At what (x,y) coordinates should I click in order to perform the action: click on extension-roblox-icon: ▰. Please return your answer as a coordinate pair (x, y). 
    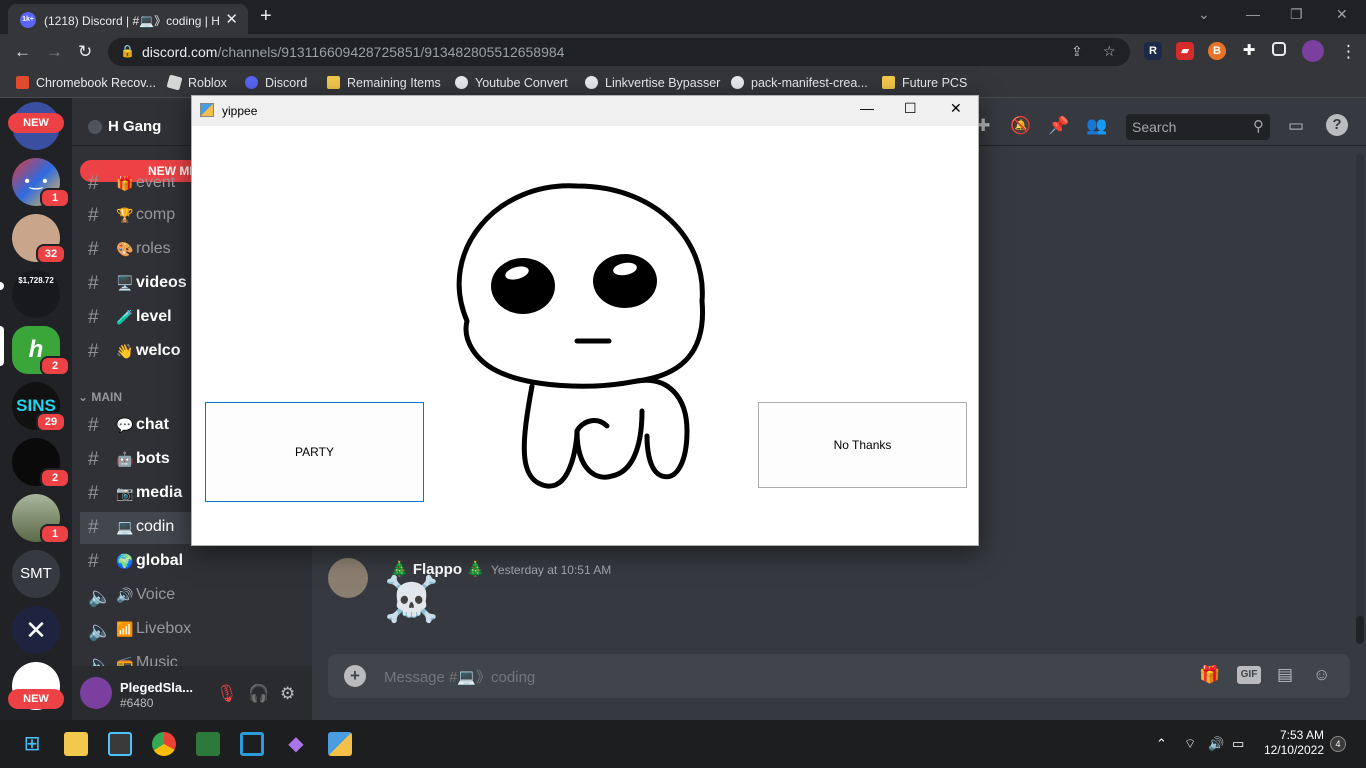
    Looking at the image, I should click on (1185, 51).